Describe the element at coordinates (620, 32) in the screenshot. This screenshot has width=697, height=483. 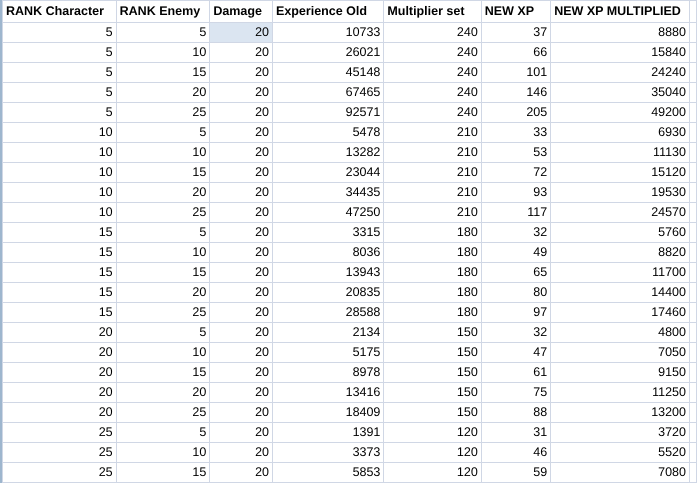
I see `table-cell: 8880` at that location.